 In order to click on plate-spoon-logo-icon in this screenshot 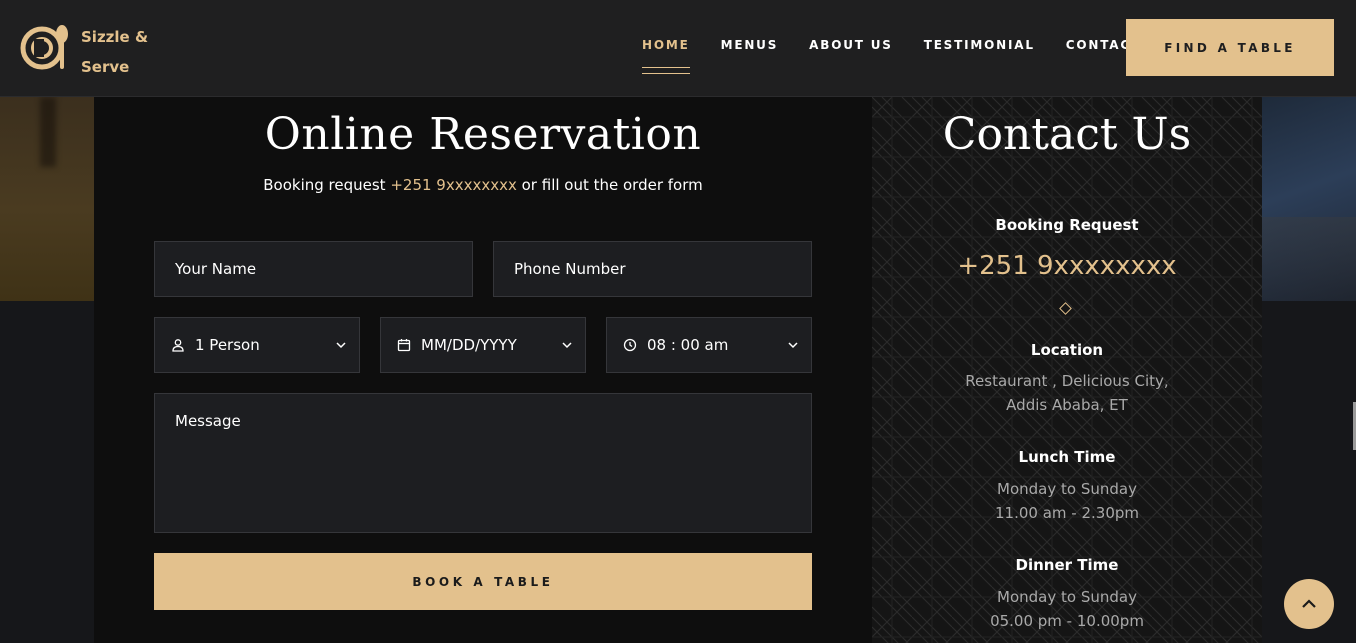, I will do `click(44, 47)`.